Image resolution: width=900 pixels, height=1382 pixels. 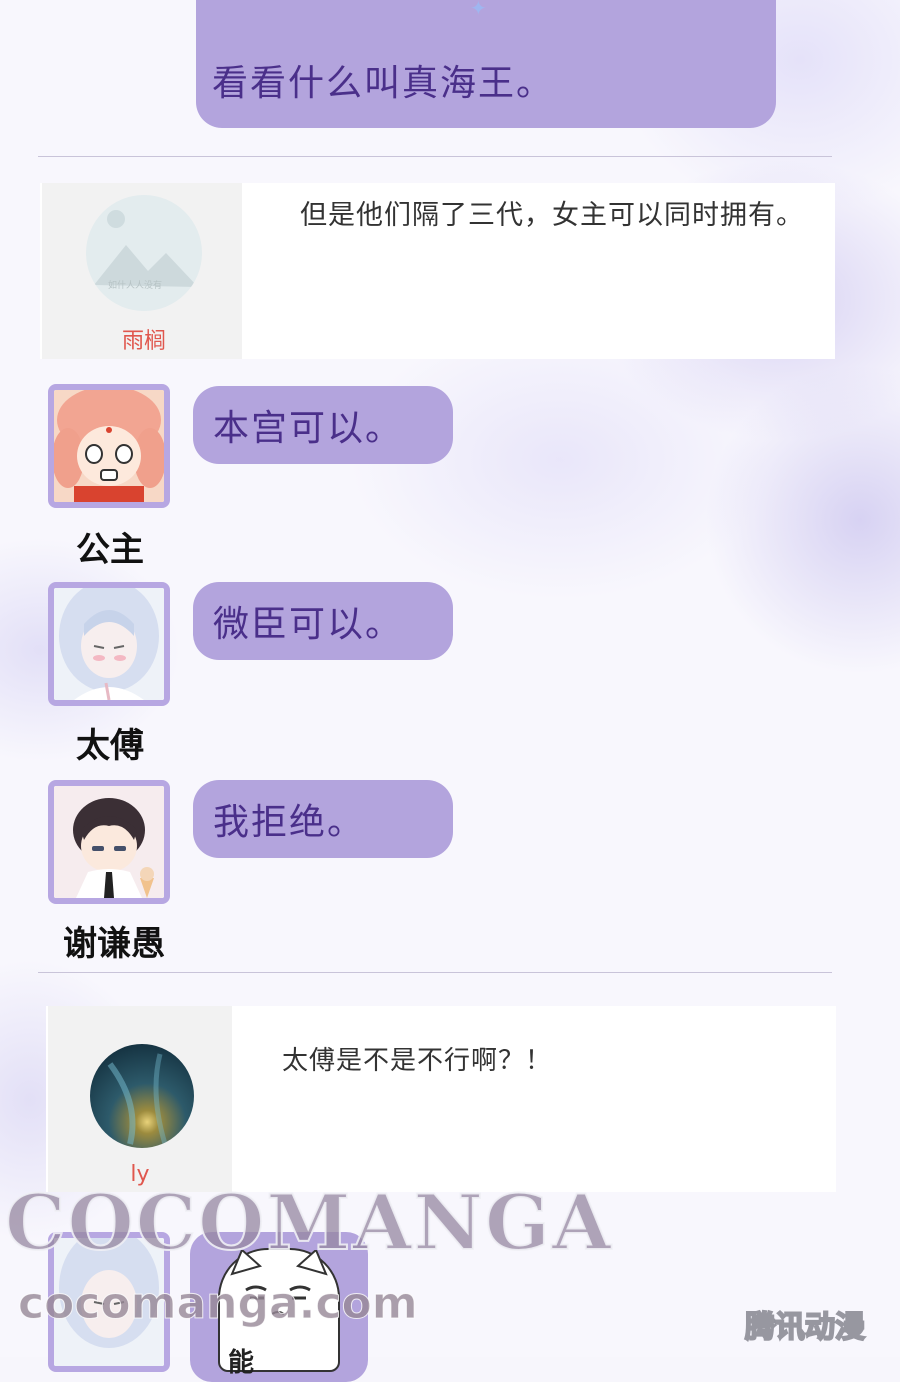 I want to click on comment-2-text: 太傅是不是不行啊？！, so click(x=417, y=1061).